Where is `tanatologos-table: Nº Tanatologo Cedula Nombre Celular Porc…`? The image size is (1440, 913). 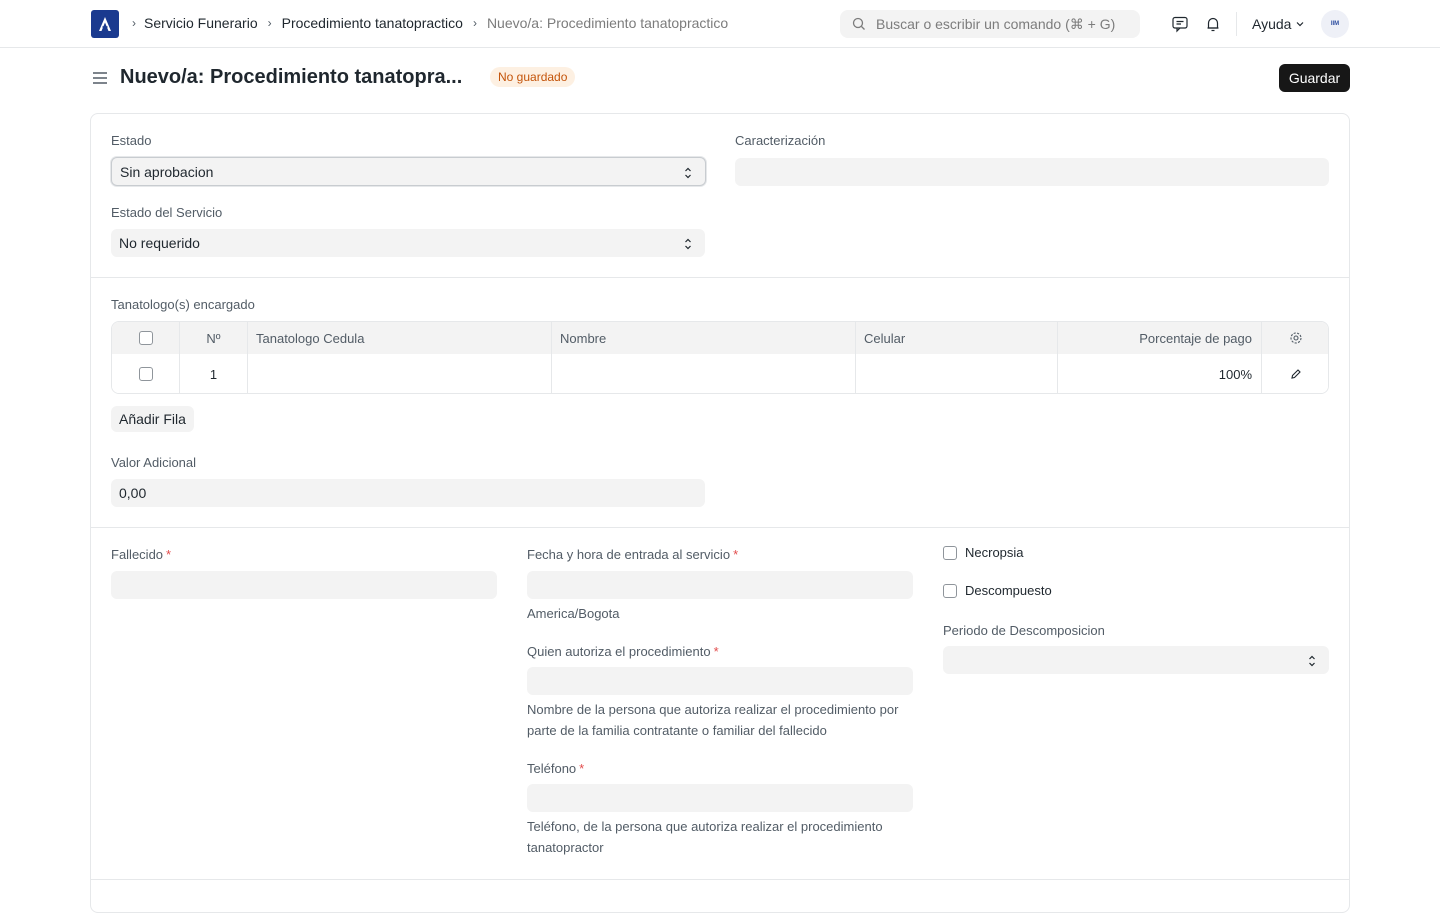 tanatologos-table: Nº Tanatologo Cedula Nombre Celular Porc… is located at coordinates (720, 357).